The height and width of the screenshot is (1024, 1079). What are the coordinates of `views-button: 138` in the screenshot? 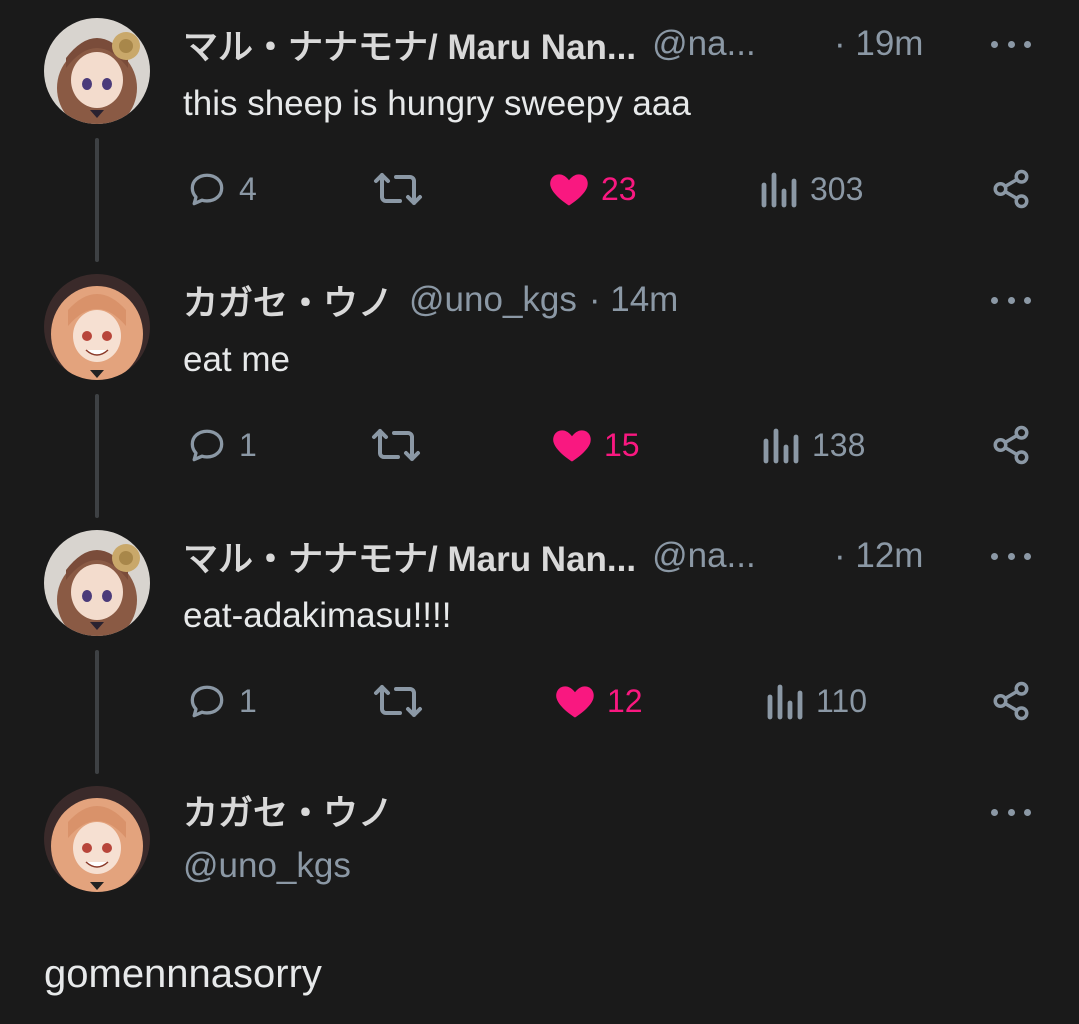 It's located at (813, 445).